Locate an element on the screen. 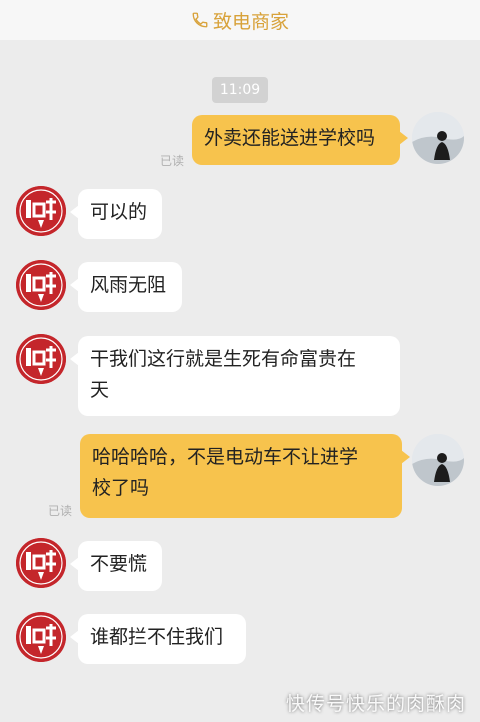 This screenshot has height=722, width=480. user-message-bubble: 外卖还能送进学校吗 is located at coordinates (300, 140).